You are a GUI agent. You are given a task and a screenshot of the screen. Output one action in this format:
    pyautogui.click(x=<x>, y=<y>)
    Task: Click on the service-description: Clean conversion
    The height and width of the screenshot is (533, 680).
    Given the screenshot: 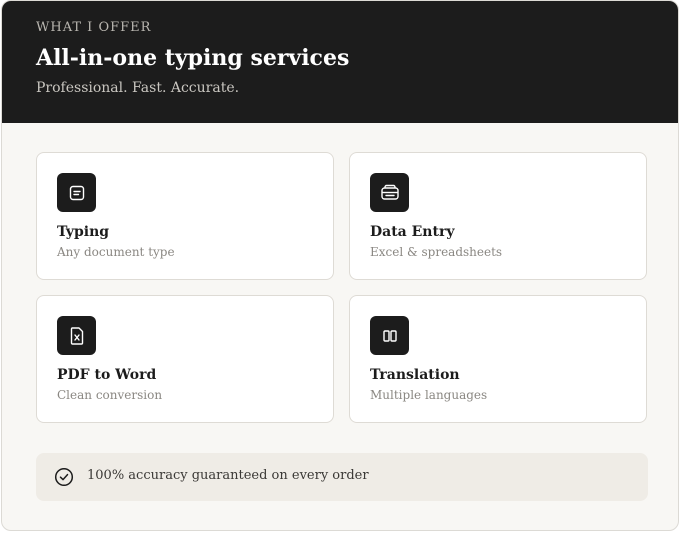 What is the action you would take?
    pyautogui.click(x=110, y=395)
    